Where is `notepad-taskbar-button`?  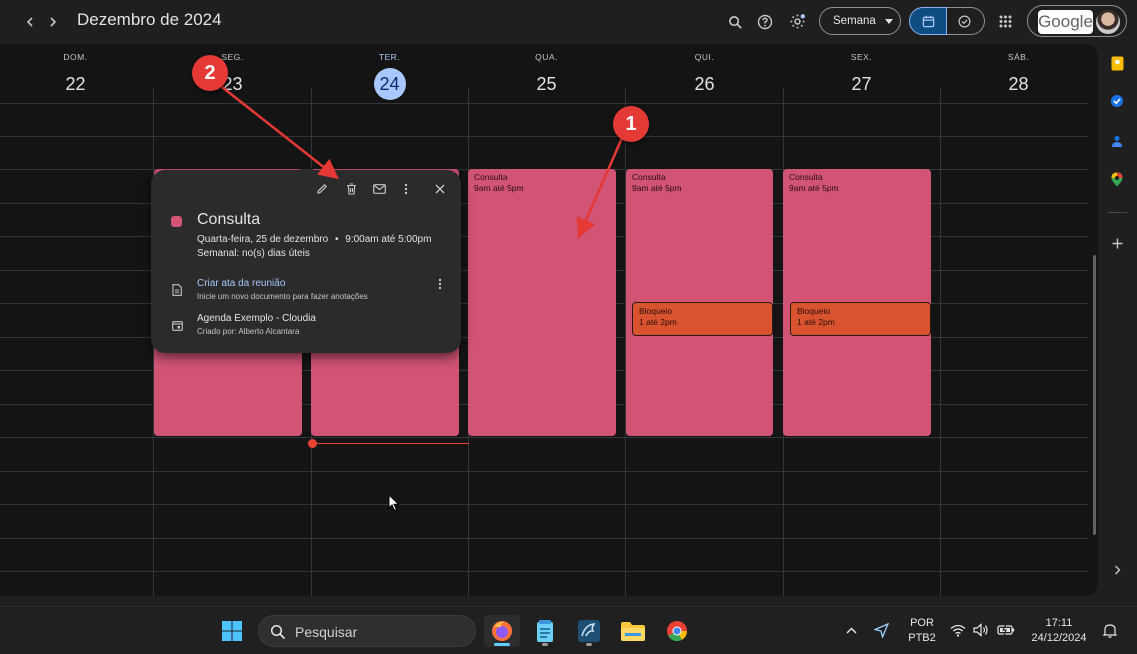
notepad-taskbar-button is located at coordinates (545, 631).